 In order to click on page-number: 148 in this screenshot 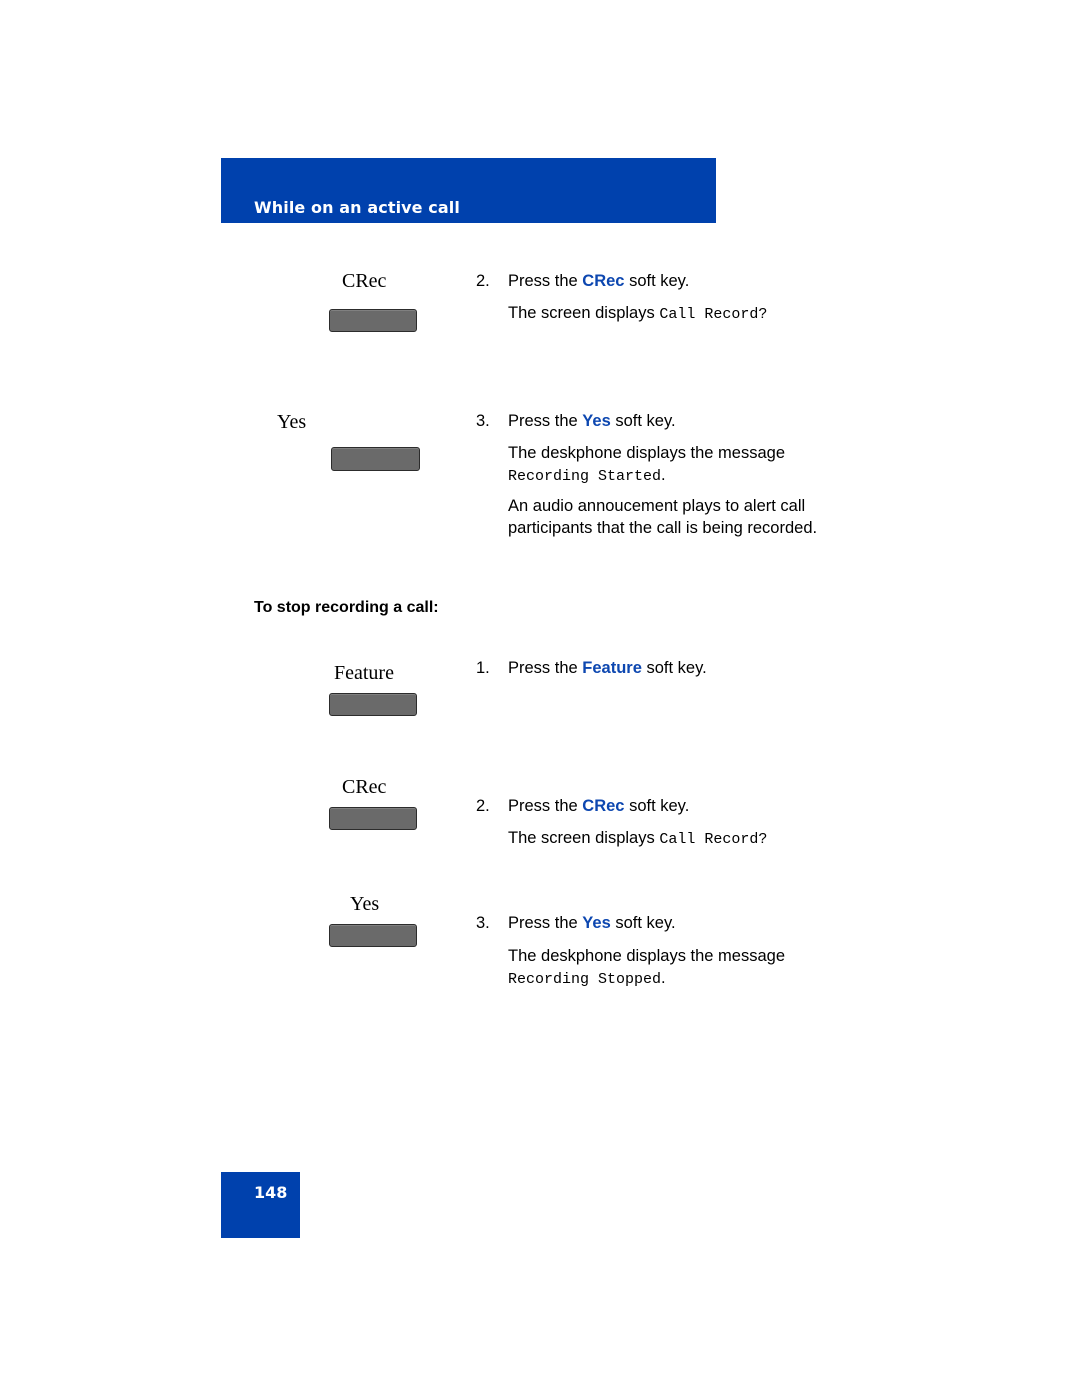, I will do `click(271, 1192)`.